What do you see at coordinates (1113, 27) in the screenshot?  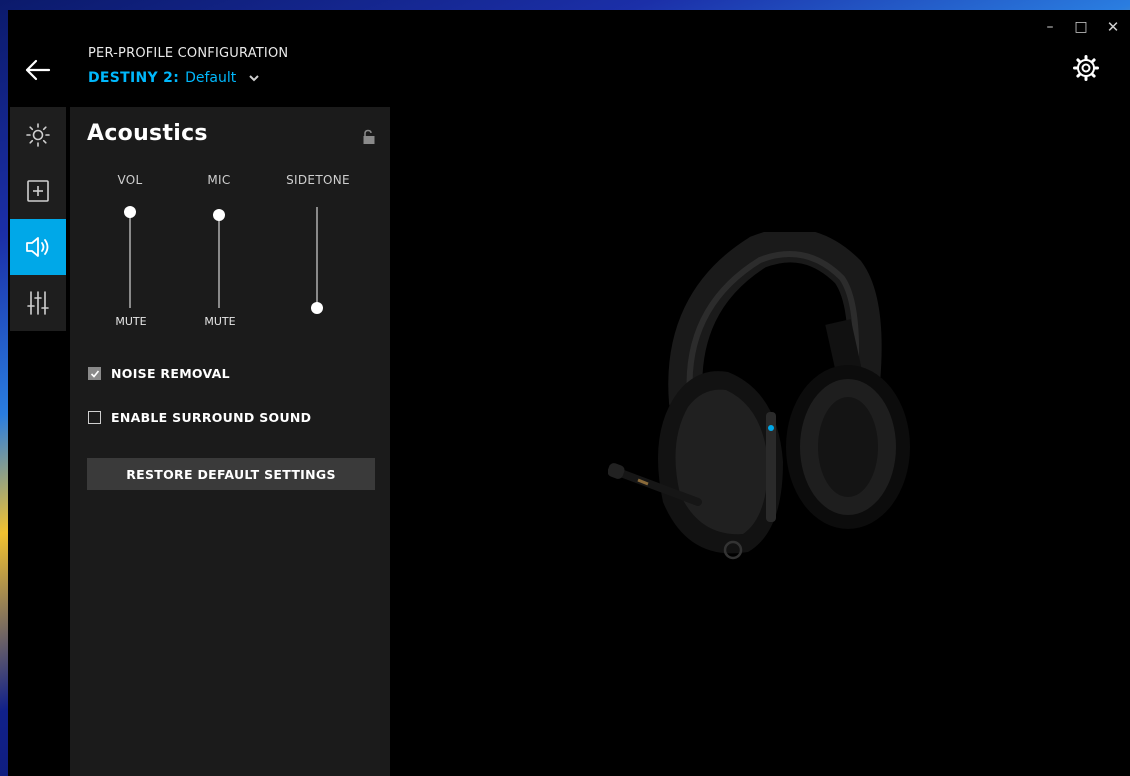 I see `close-button: ✕` at bounding box center [1113, 27].